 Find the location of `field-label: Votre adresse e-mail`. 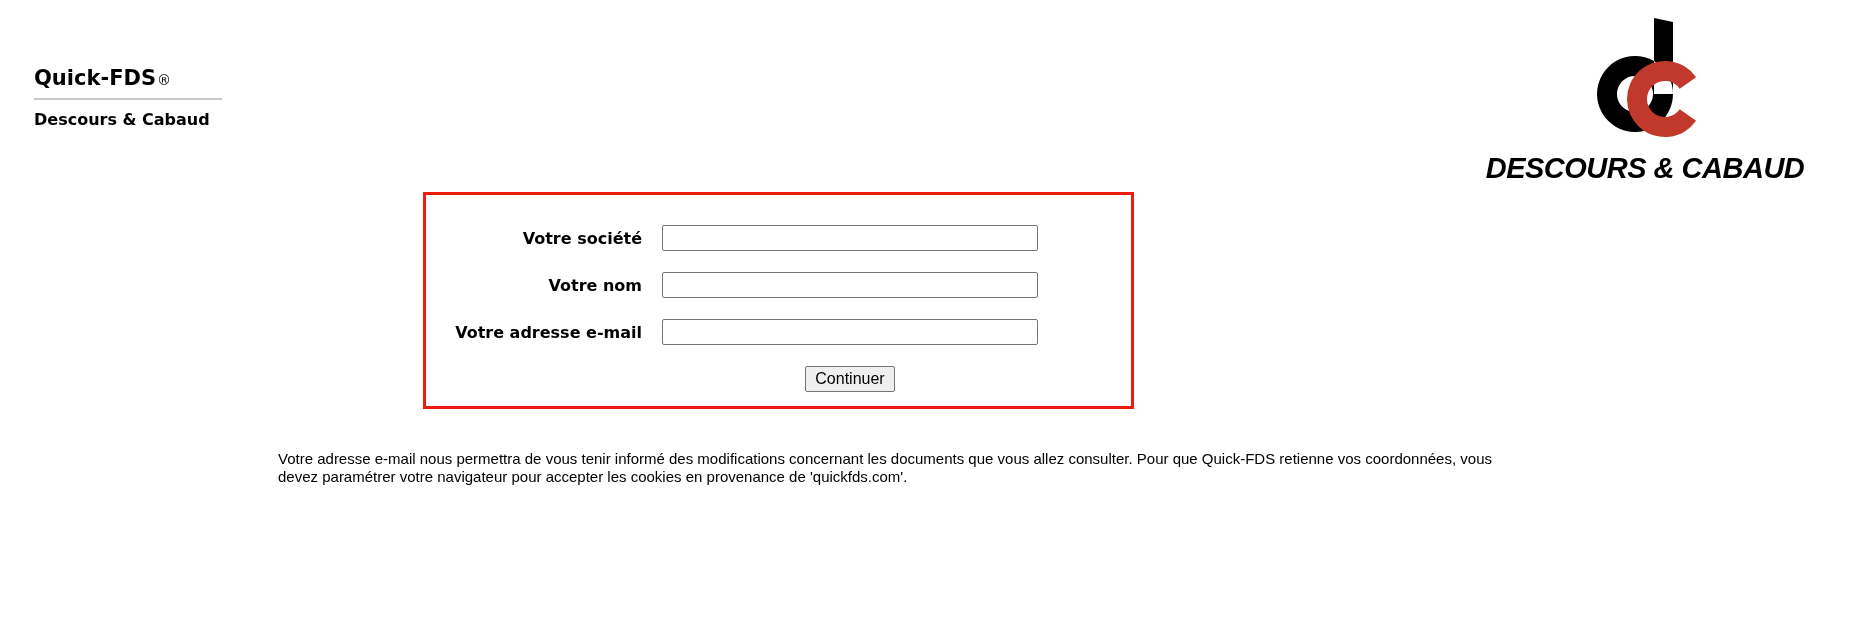

field-label: Votre adresse e-mail is located at coordinates (548, 332).